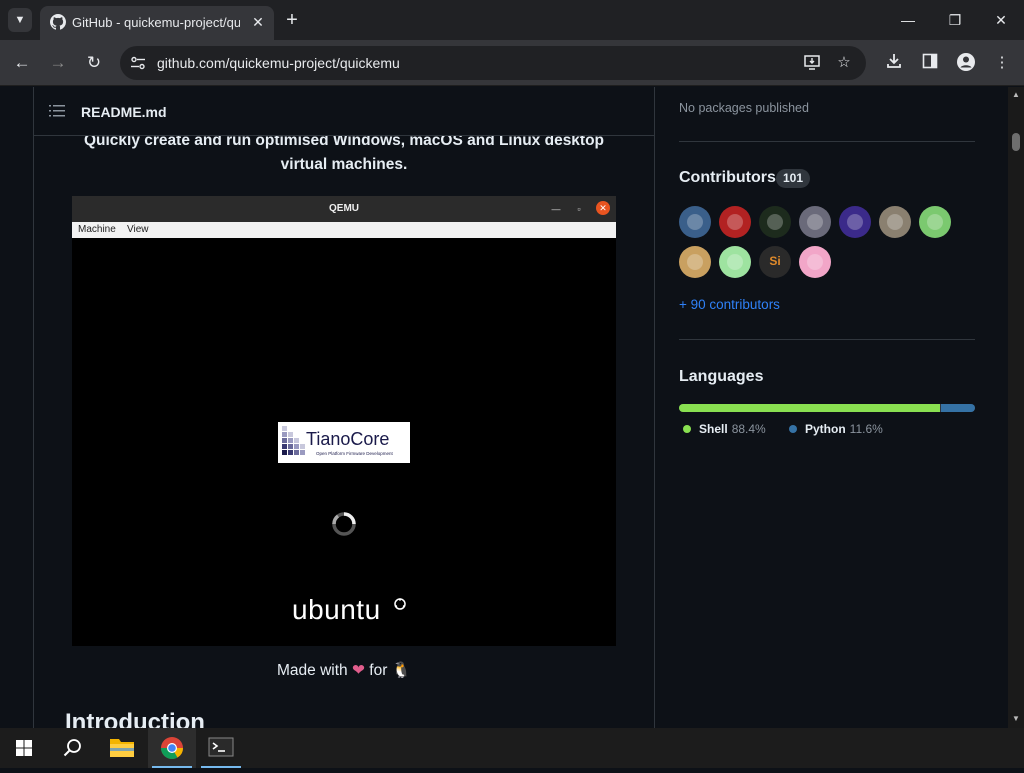 The width and height of the screenshot is (1024, 773). I want to click on taskbar-file-explorer, so click(122, 748).